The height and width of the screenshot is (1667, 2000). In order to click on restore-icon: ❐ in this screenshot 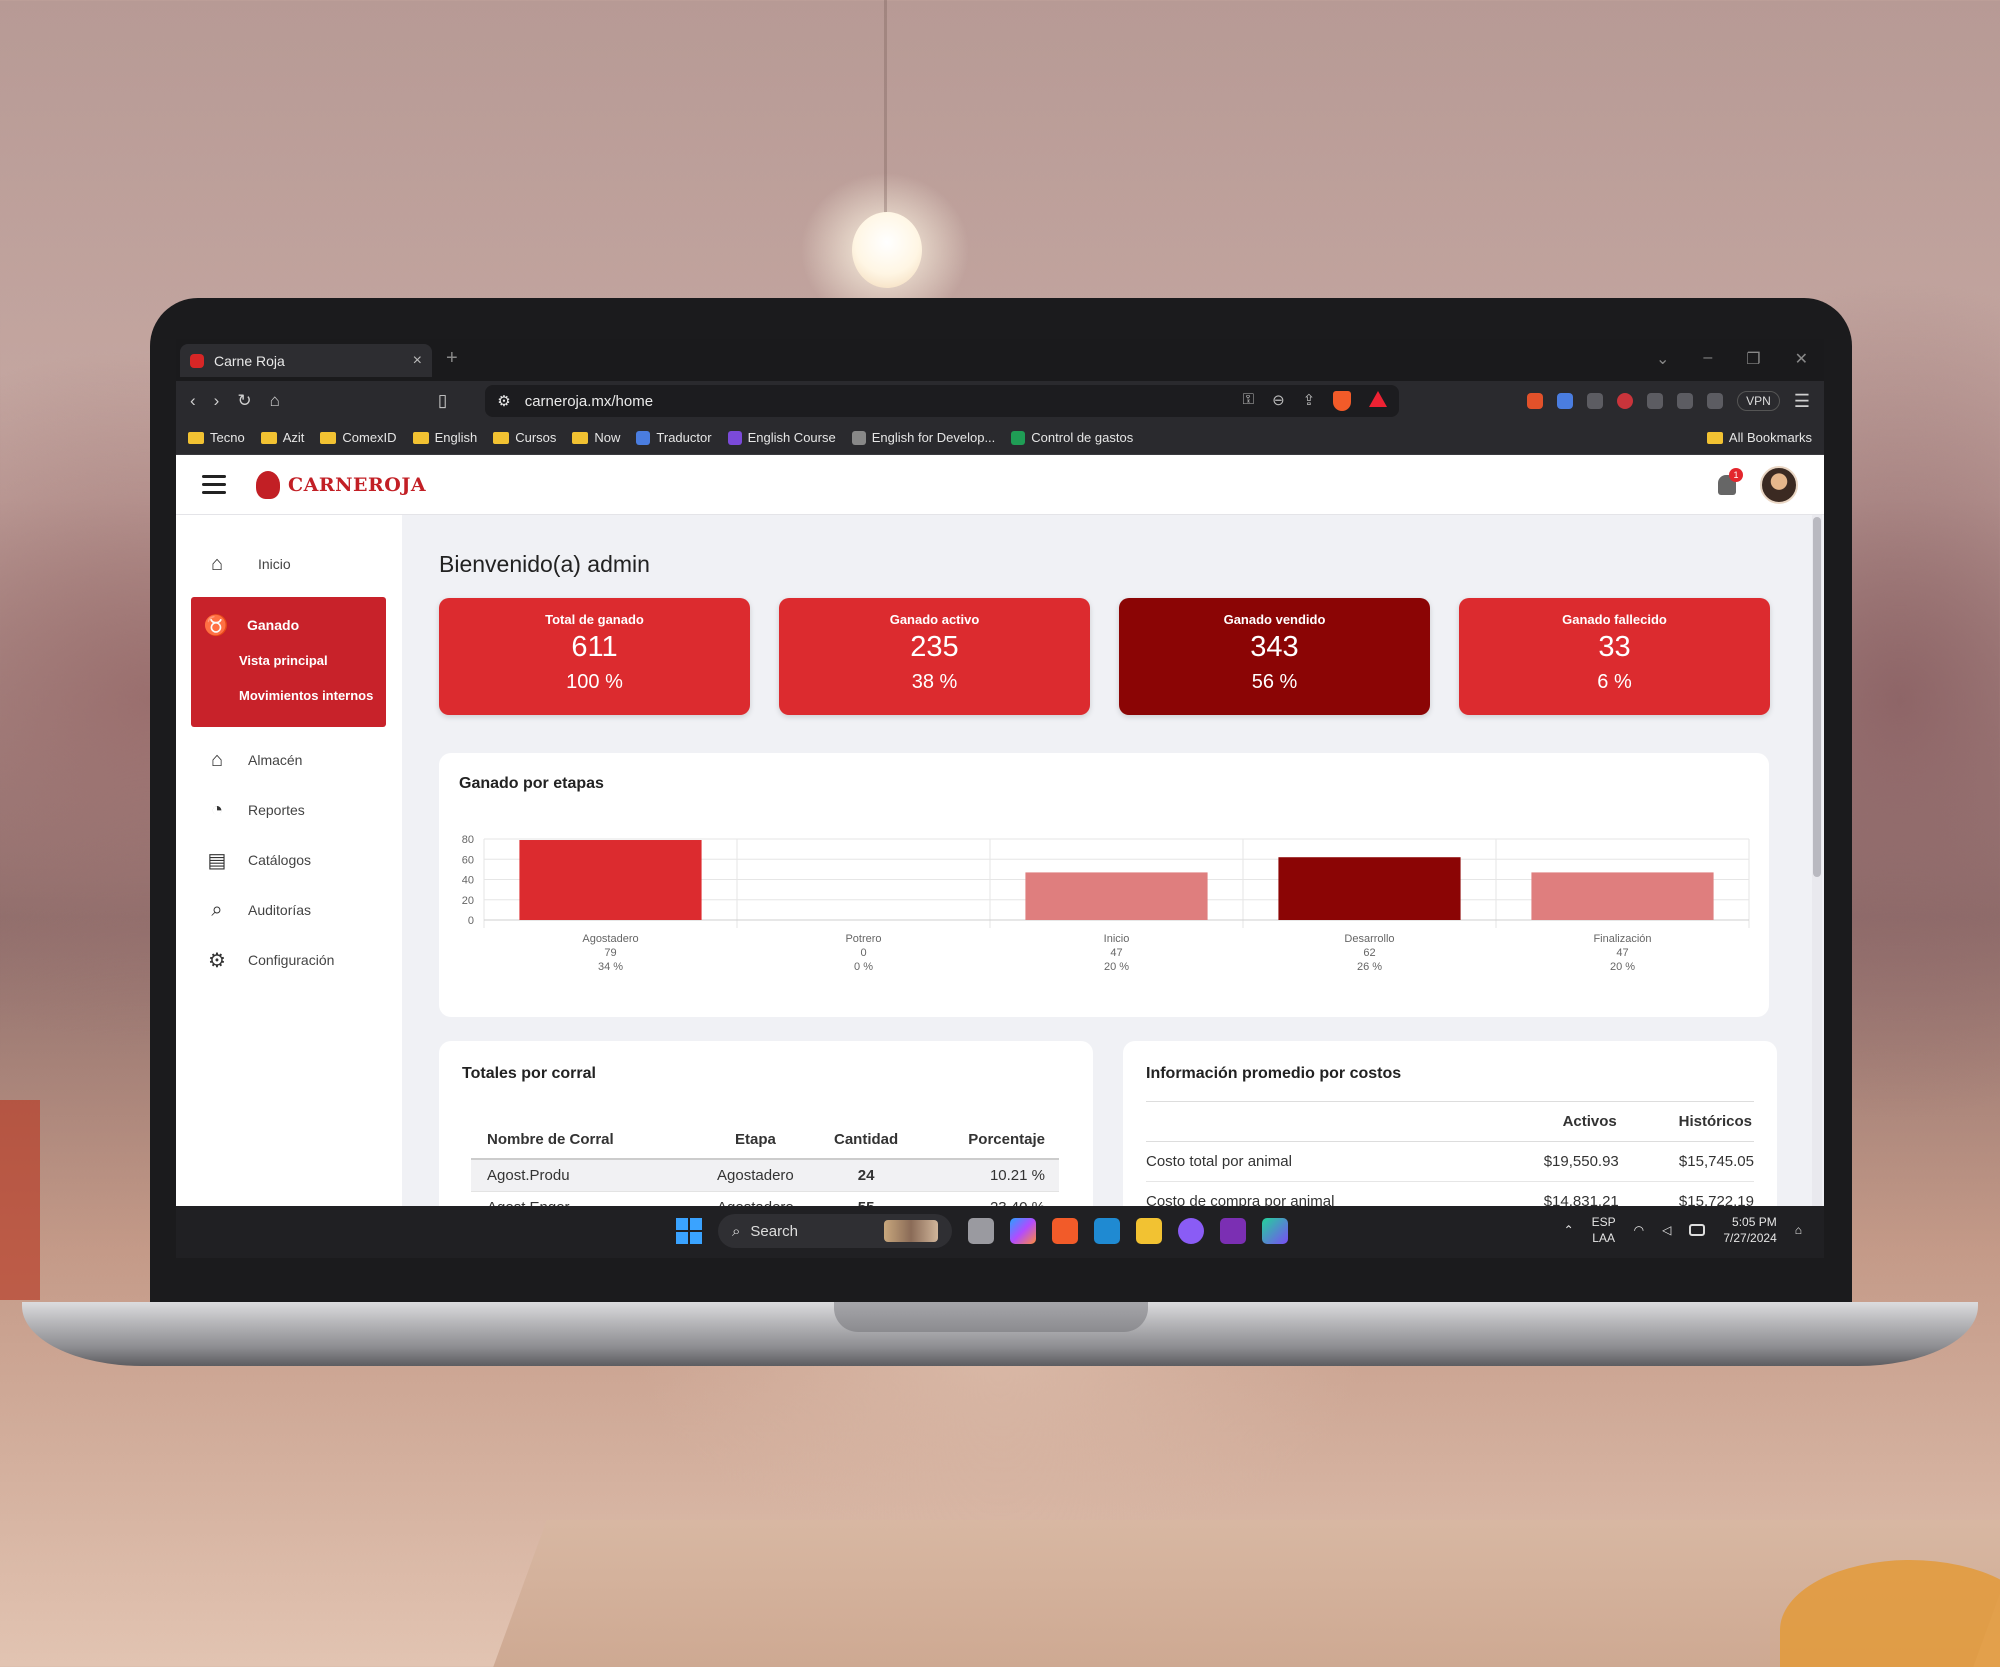, I will do `click(1753, 359)`.